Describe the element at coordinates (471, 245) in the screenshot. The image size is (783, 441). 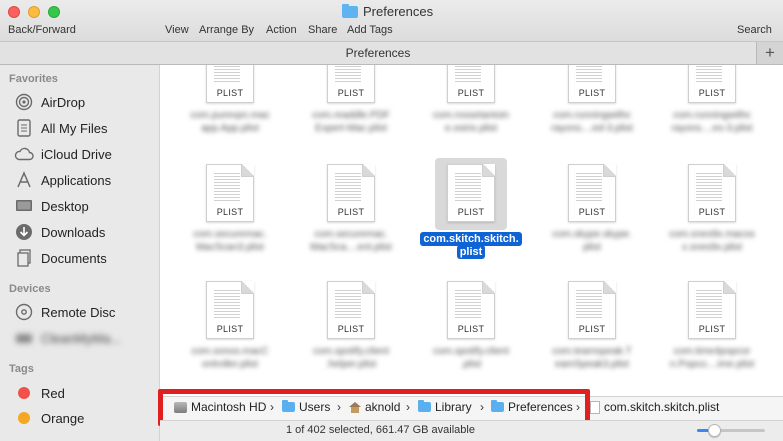
I see `file-name: com.skitch.skitch. plist` at that location.